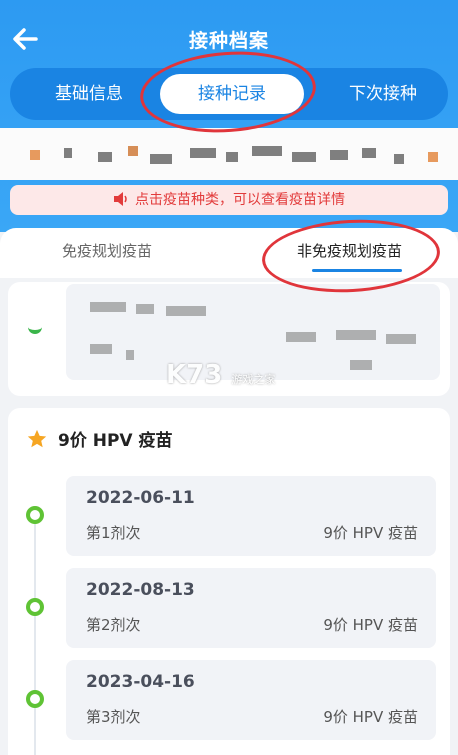 The width and height of the screenshot is (458, 755). What do you see at coordinates (251, 608) in the screenshot?
I see `record-item: 2022-08-13 第2剂次 9价 HPV 疫苗` at bounding box center [251, 608].